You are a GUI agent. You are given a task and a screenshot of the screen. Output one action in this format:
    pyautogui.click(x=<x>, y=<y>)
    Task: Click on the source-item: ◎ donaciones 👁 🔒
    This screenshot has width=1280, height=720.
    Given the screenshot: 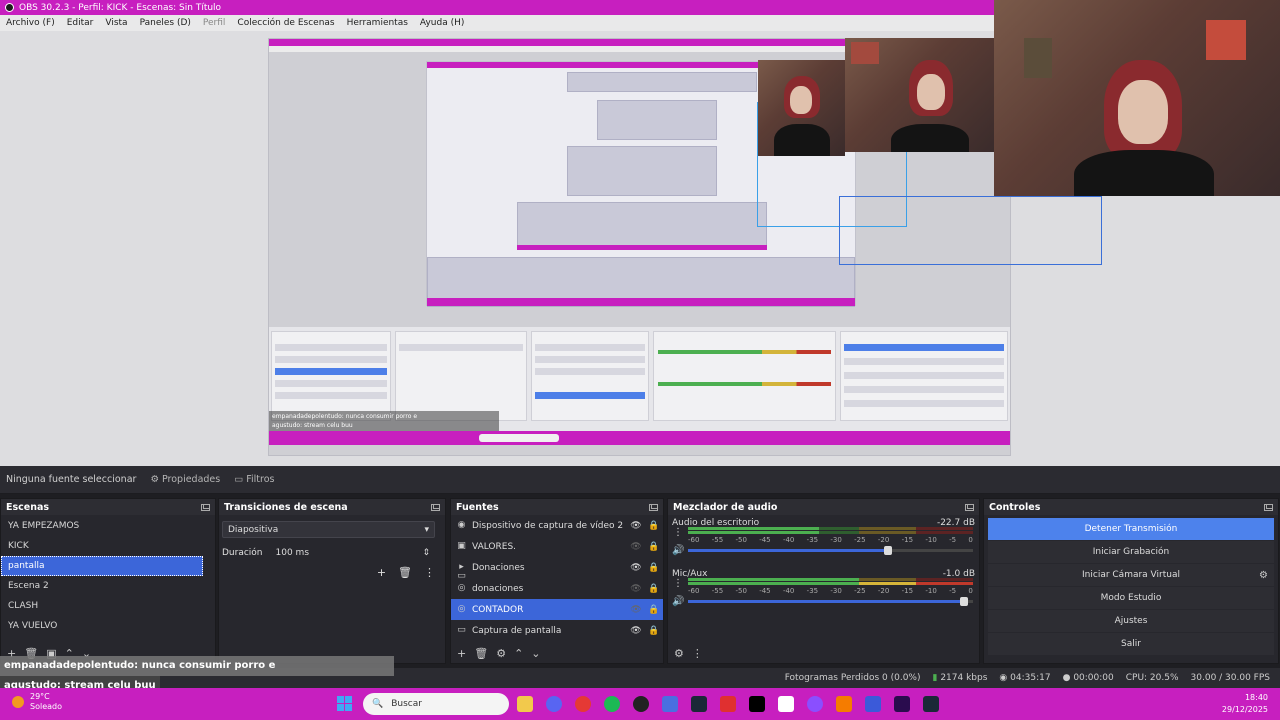 What is the action you would take?
    pyautogui.click(x=557, y=588)
    